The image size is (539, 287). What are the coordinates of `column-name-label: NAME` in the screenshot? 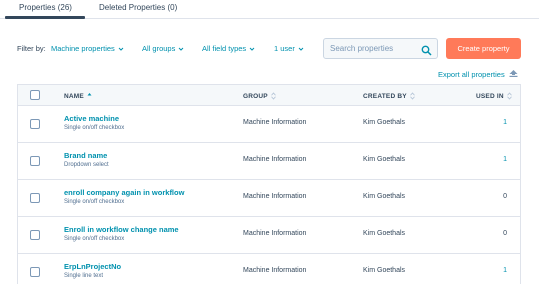 It's located at (74, 96).